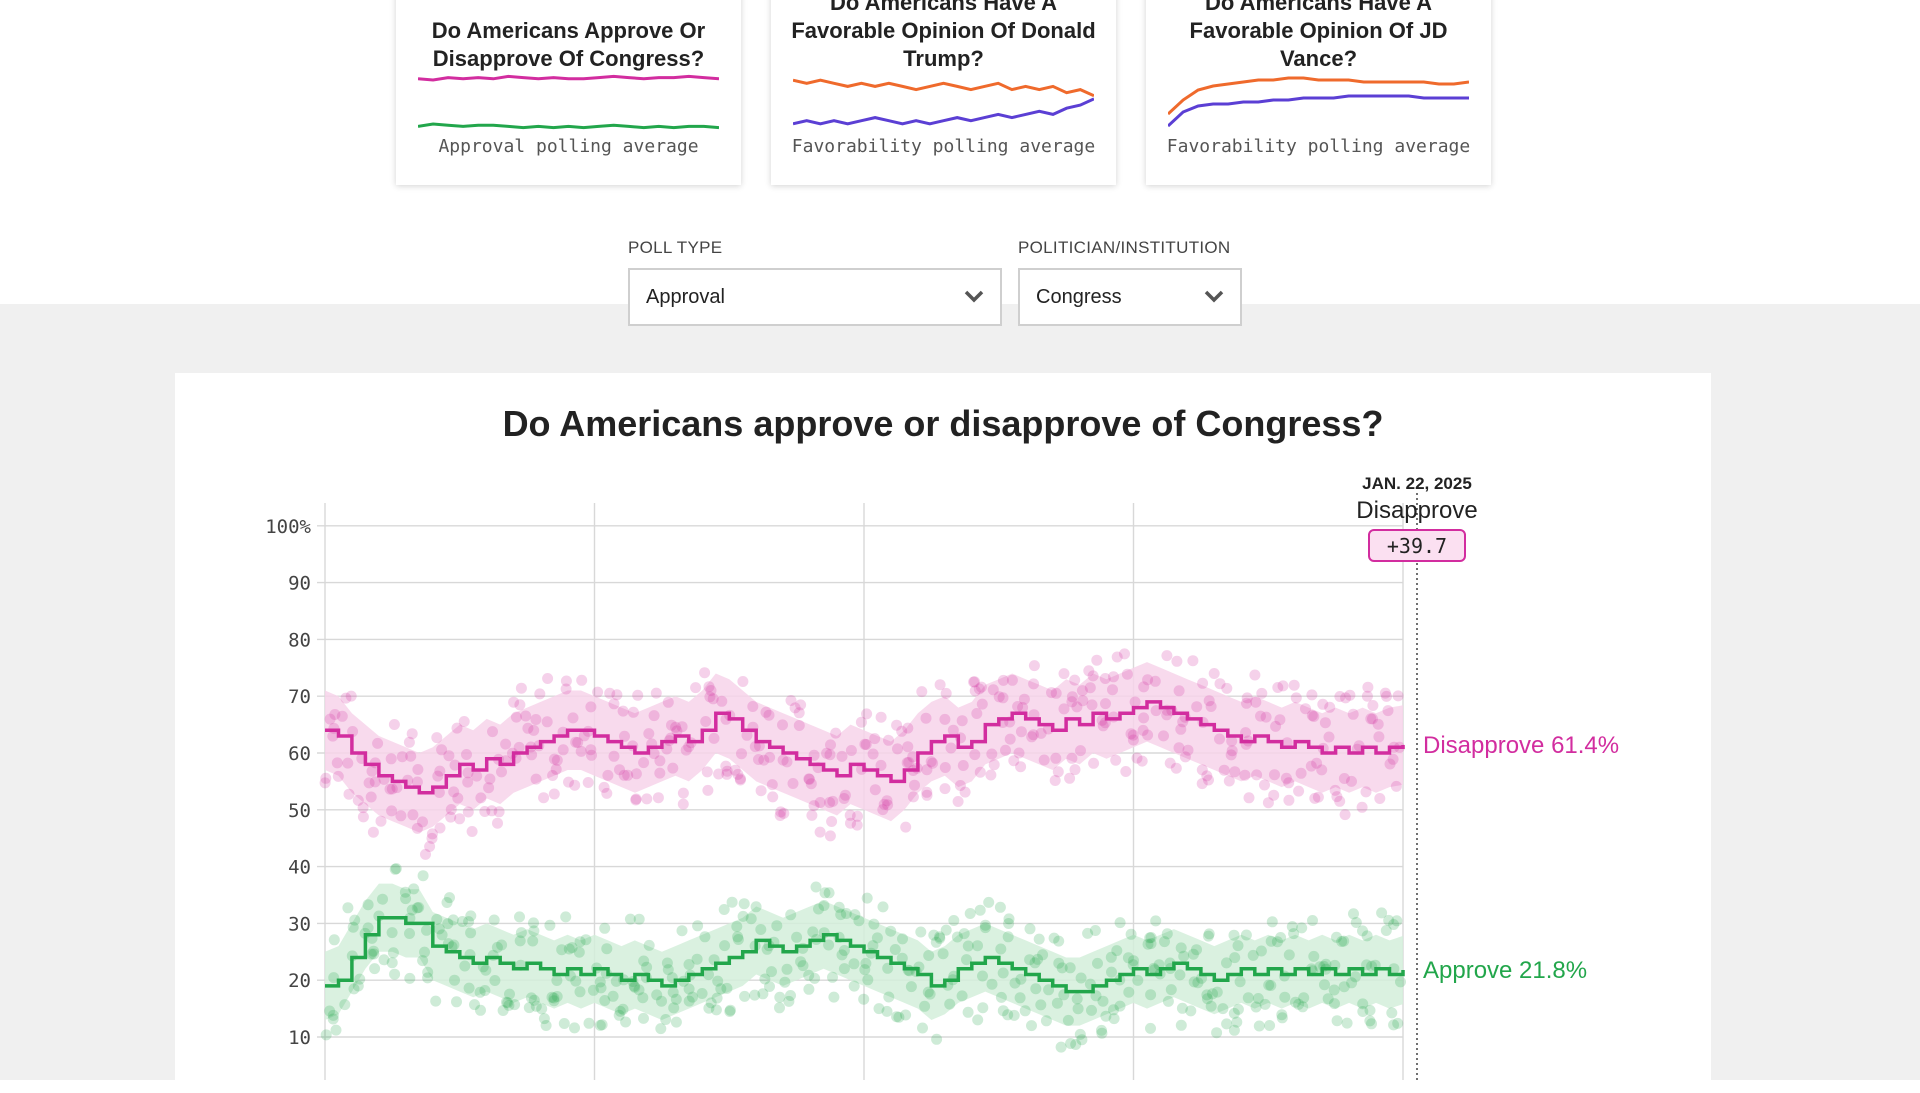 This screenshot has width=1920, height=1093. I want to click on y-tick-label: 50, so click(299, 811).